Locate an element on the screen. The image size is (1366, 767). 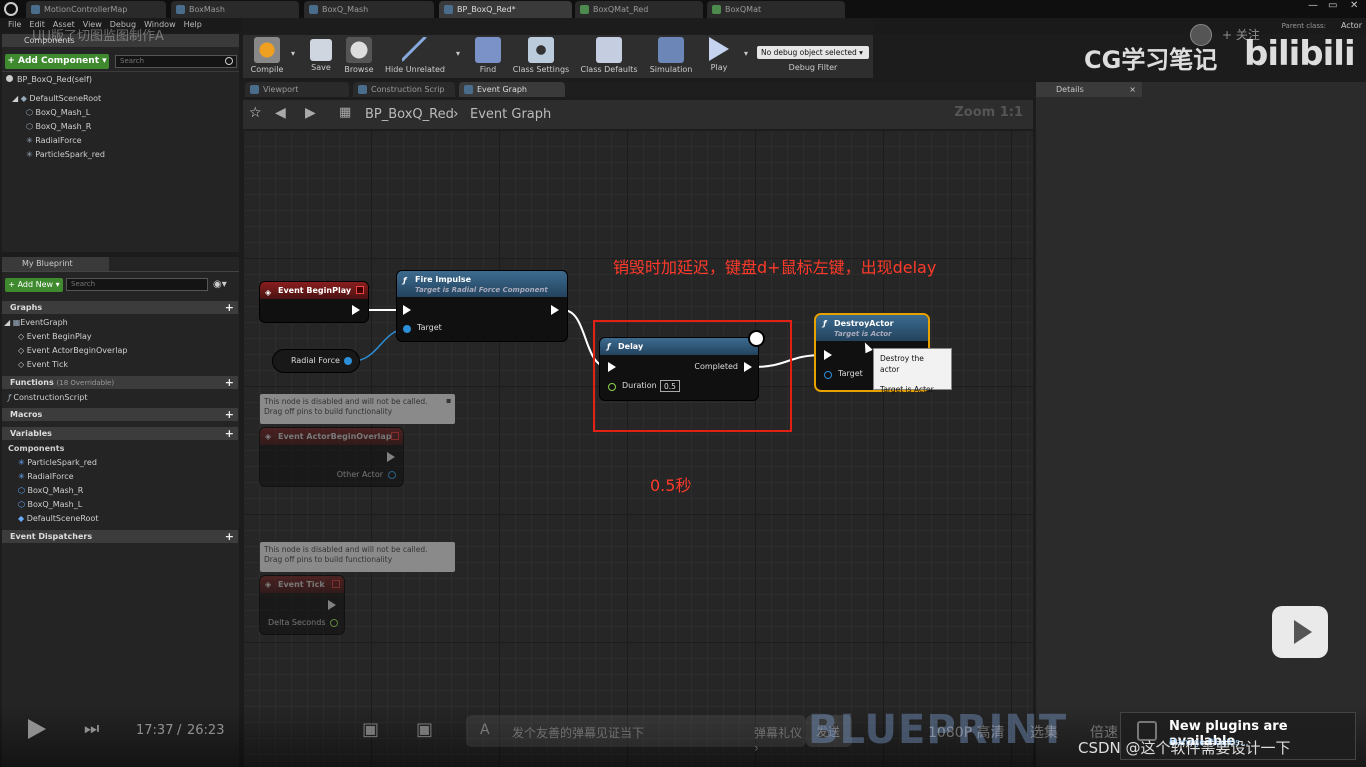
node-event-tick: ◈ Event Tick Delta Seconds is located at coordinates (302, 605).